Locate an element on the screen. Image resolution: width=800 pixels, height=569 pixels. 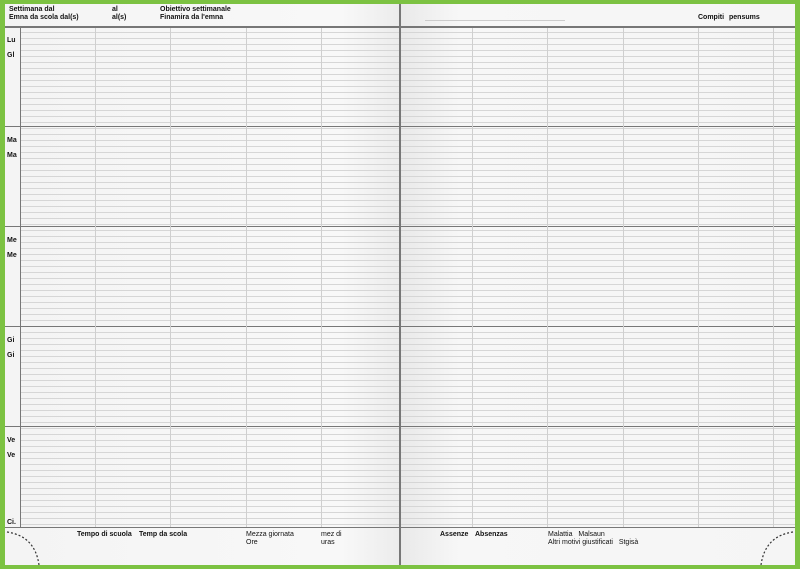
homework-label-rm: pensums is located at coordinates (744, 17).